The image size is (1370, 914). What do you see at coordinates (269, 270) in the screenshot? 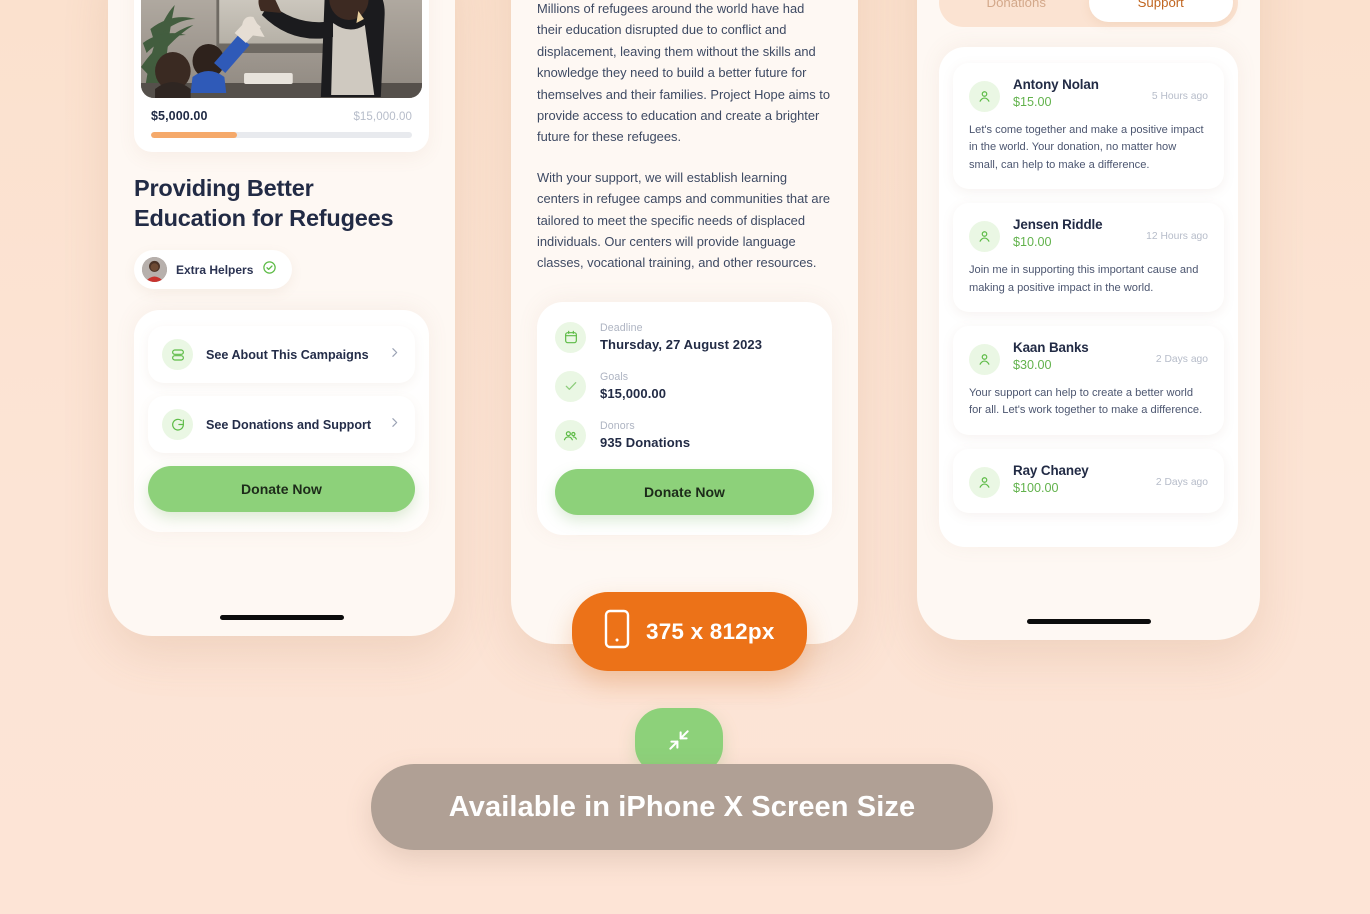
I see `verified-check-icon` at bounding box center [269, 270].